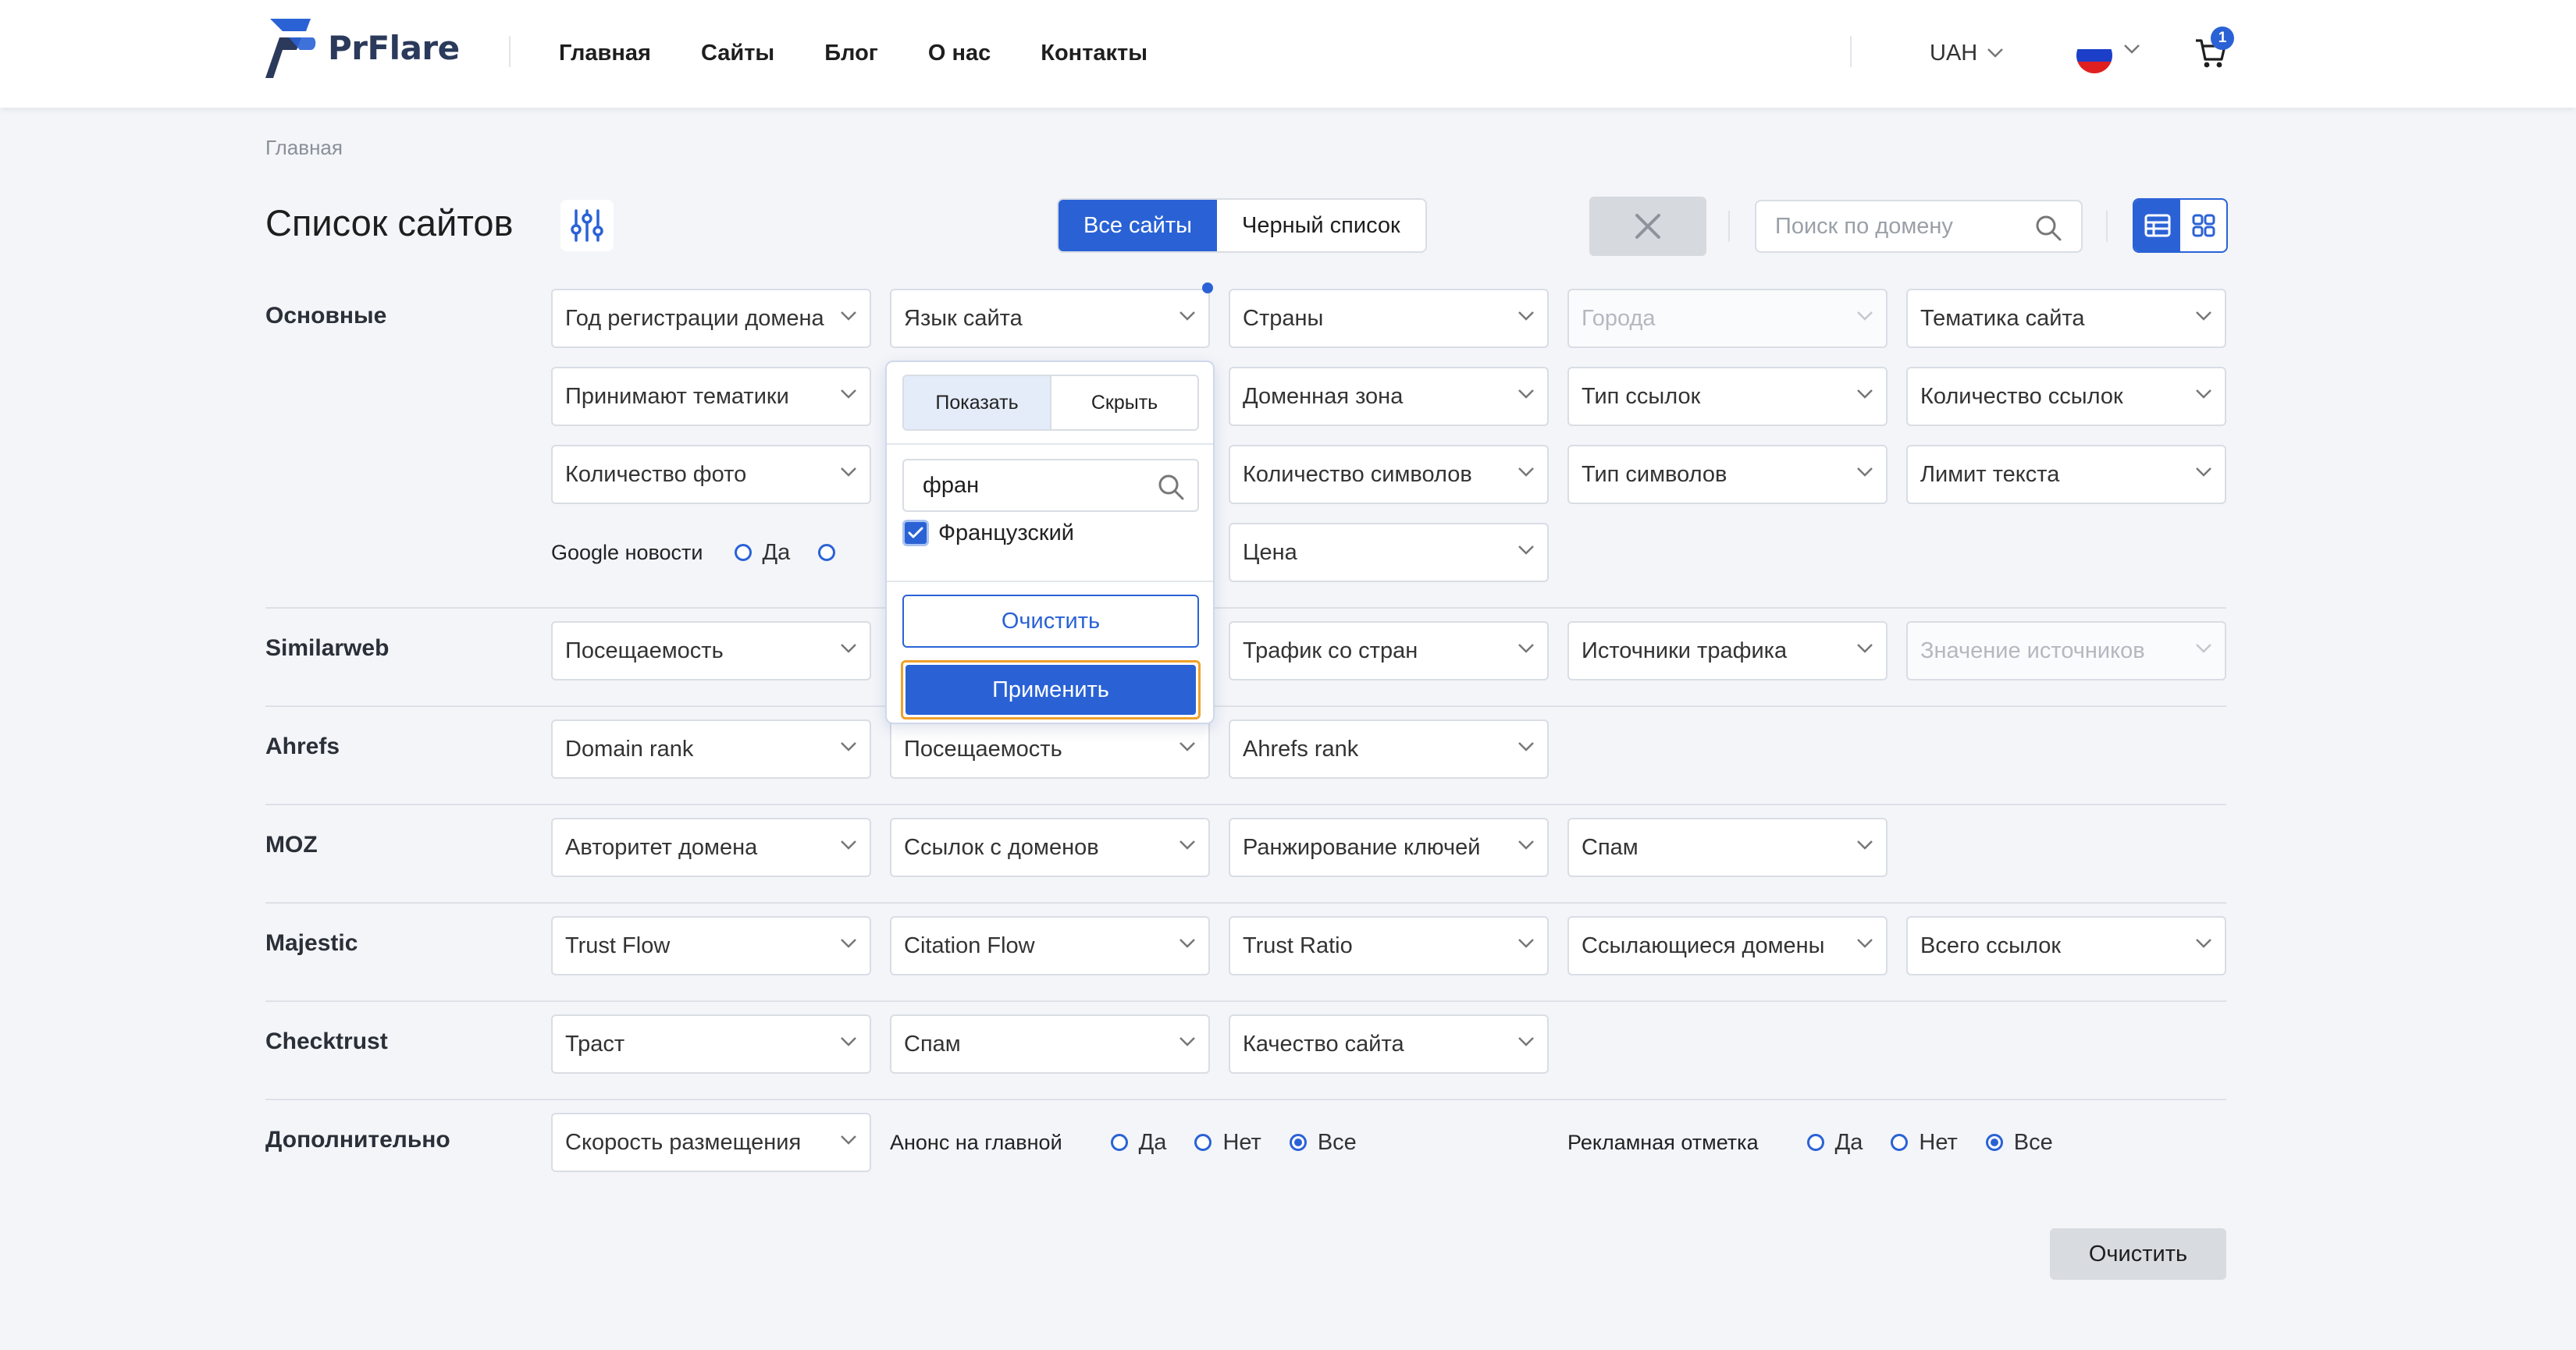  Describe the element at coordinates (587, 225) in the screenshot. I see `filter-settings-icon` at that location.